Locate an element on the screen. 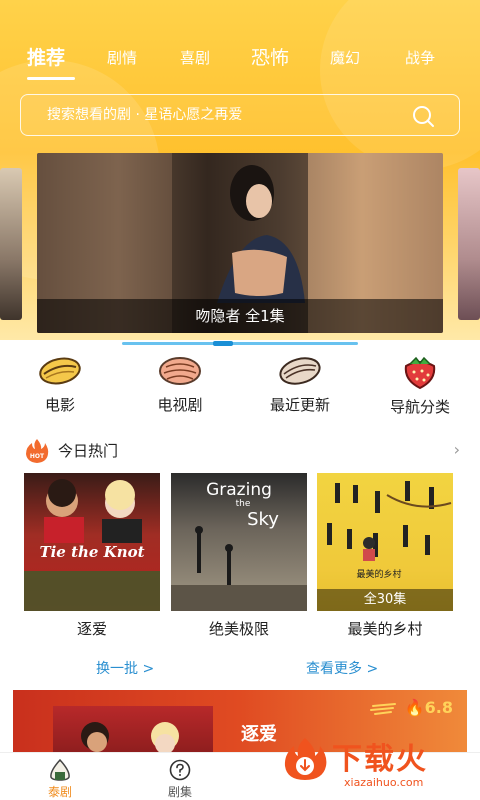  category-latest: 最近更新 is located at coordinates (300, 384).